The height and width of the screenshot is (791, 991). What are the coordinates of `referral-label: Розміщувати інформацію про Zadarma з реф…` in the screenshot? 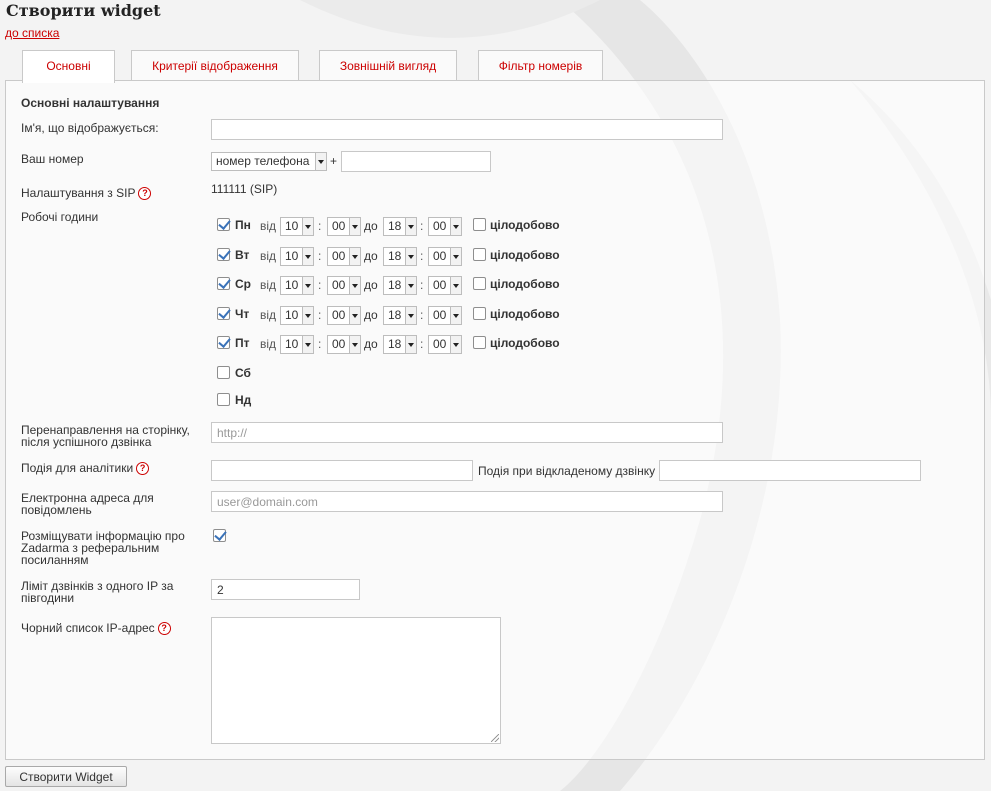 It's located at (103, 548).